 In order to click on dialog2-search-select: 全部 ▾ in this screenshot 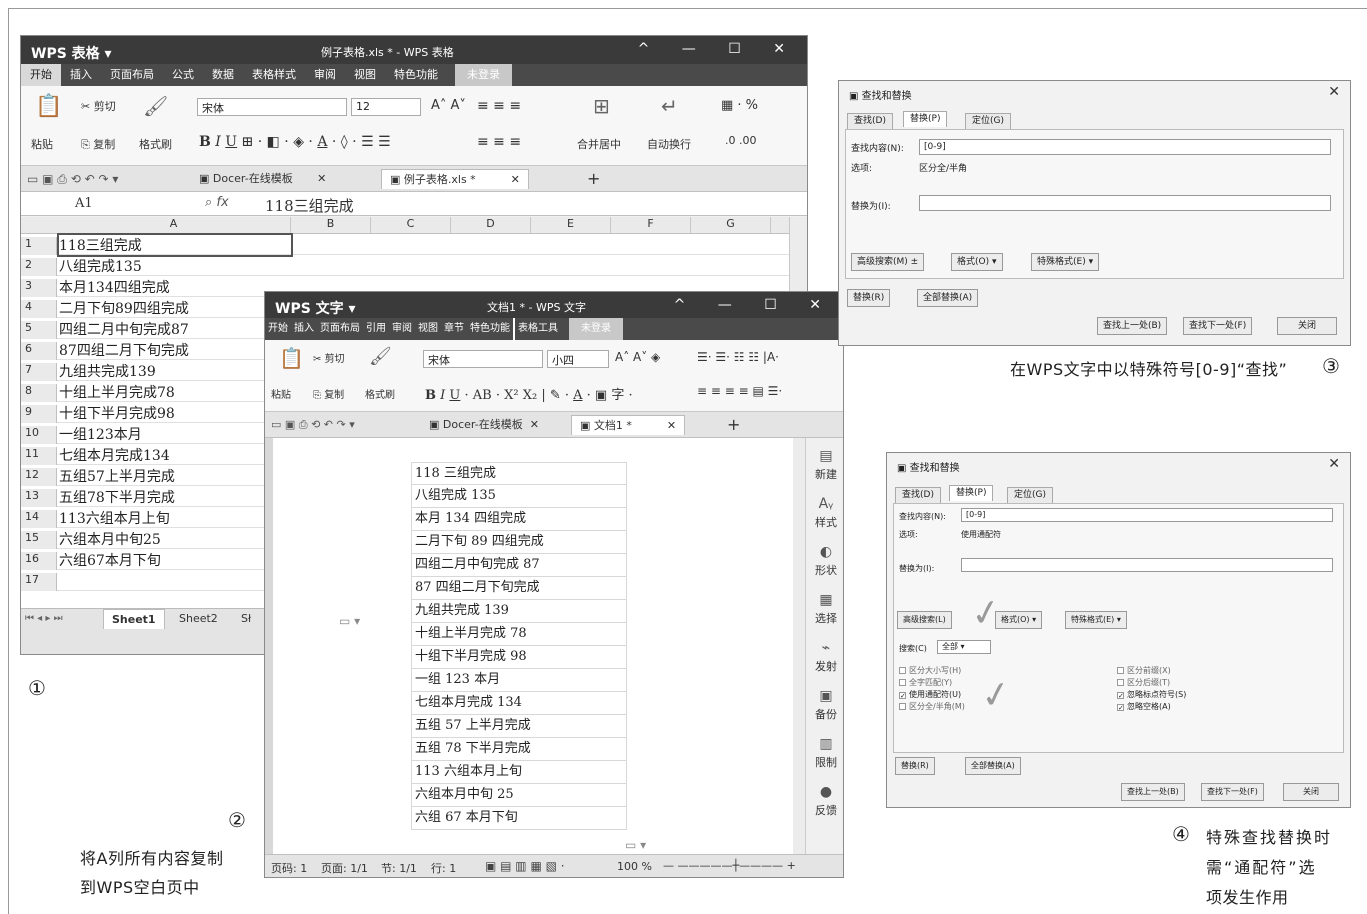, I will do `click(964, 647)`.